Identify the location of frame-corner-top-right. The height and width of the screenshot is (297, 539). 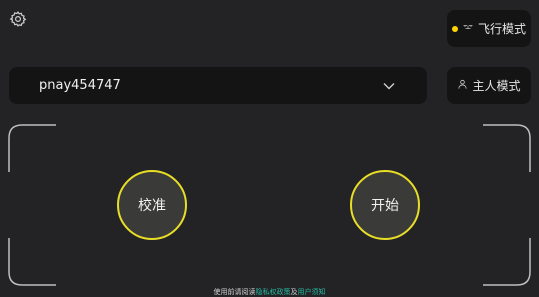
(507, 148).